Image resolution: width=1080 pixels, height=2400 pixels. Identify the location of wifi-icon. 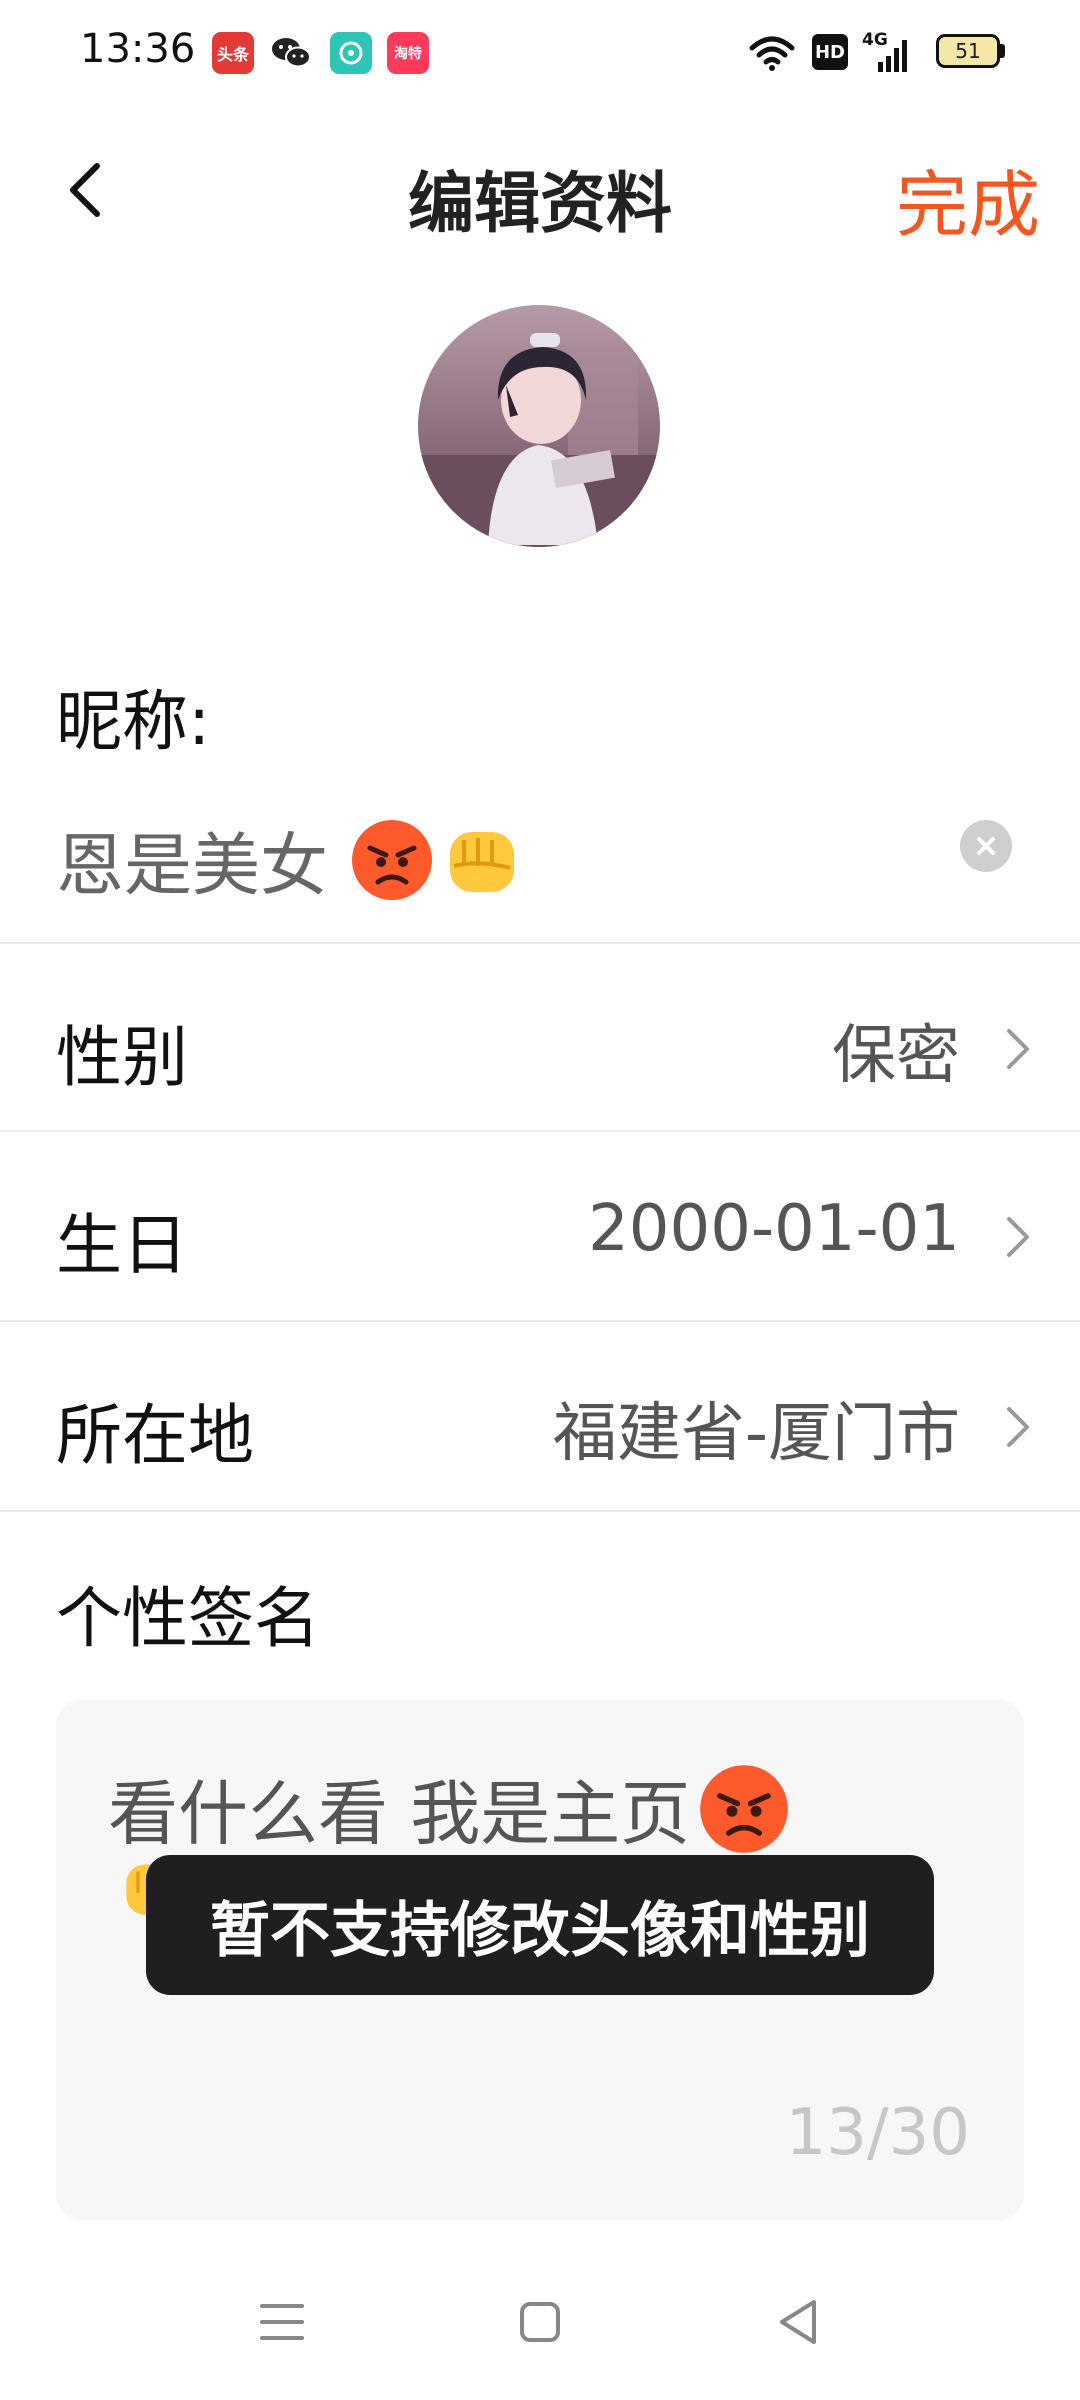
(772, 55).